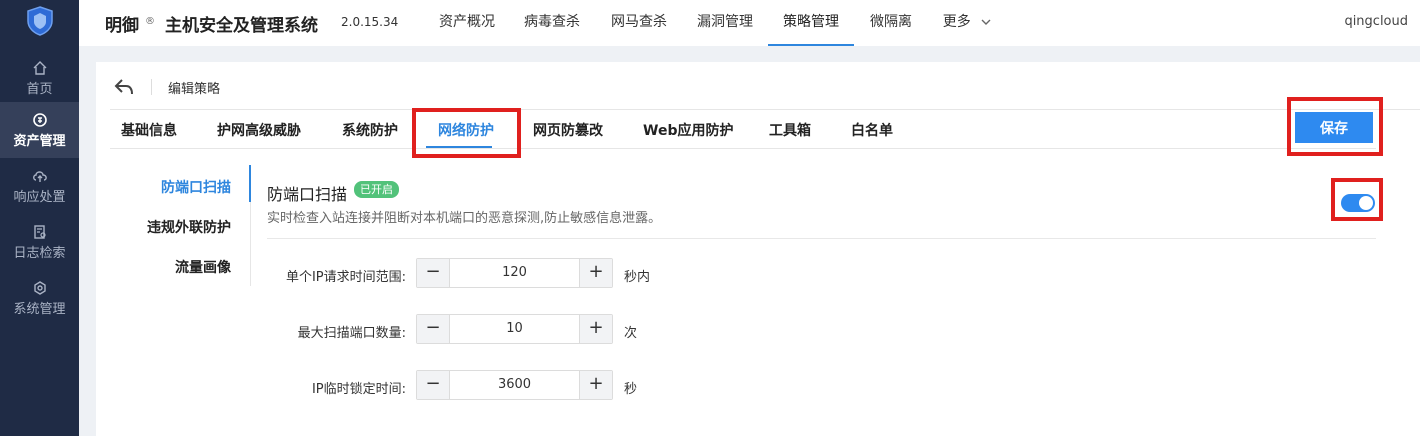 This screenshot has height=436, width=1420. What do you see at coordinates (39, 67) in the screenshot?
I see `home-icon` at bounding box center [39, 67].